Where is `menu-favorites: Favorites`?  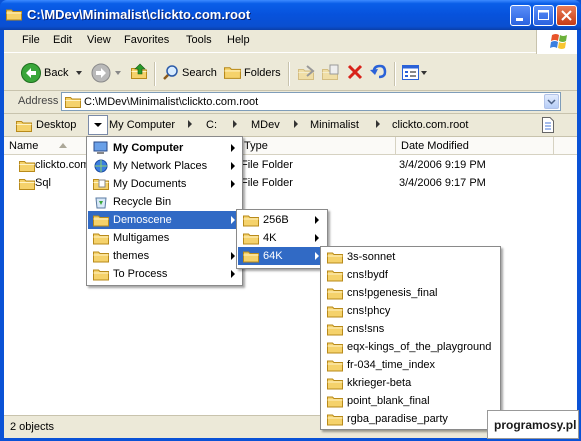 menu-favorites: Favorites is located at coordinates (146, 40).